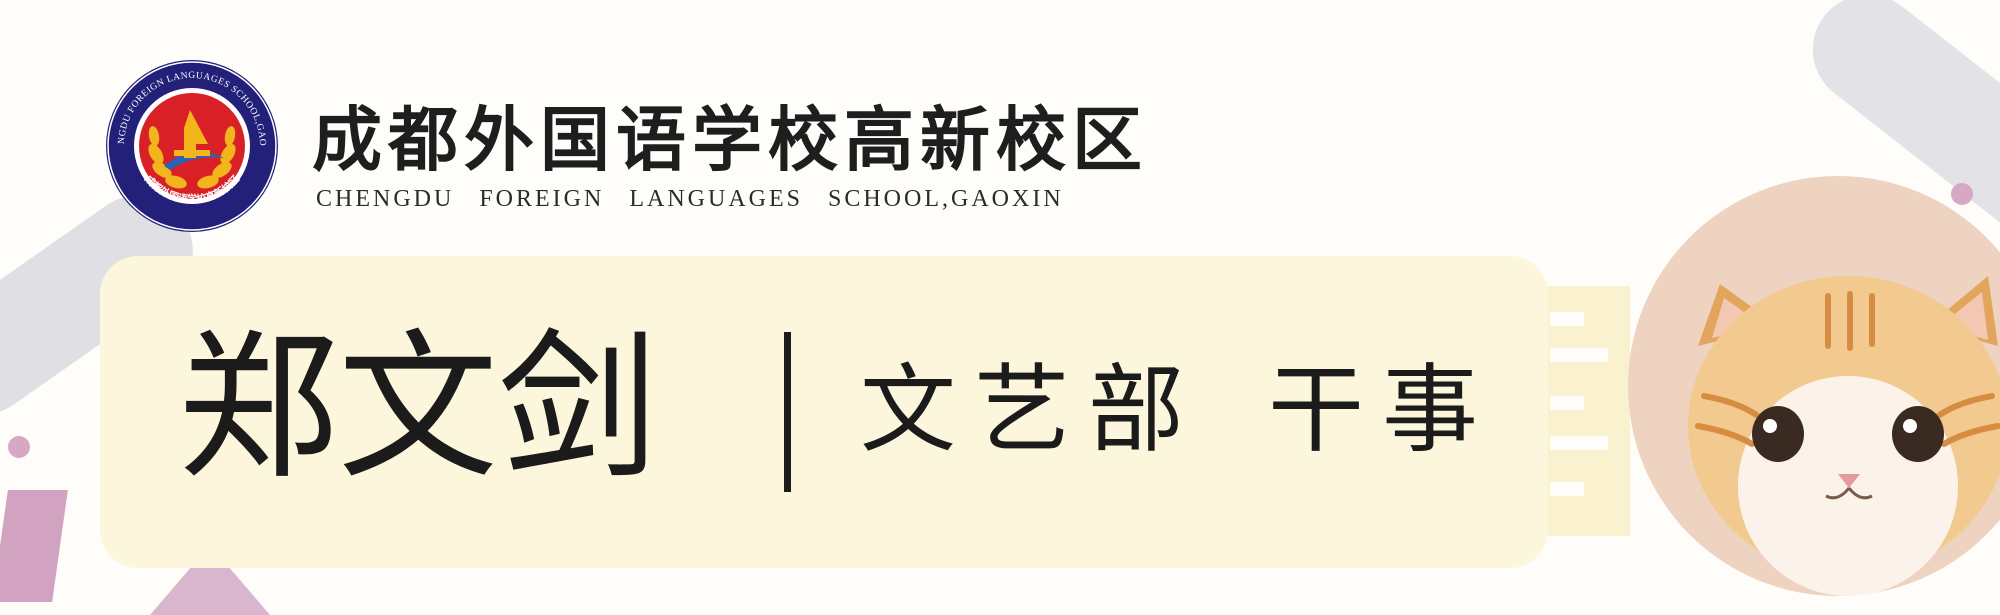  I want to click on decor-pink-stripe, so click(34, 546).